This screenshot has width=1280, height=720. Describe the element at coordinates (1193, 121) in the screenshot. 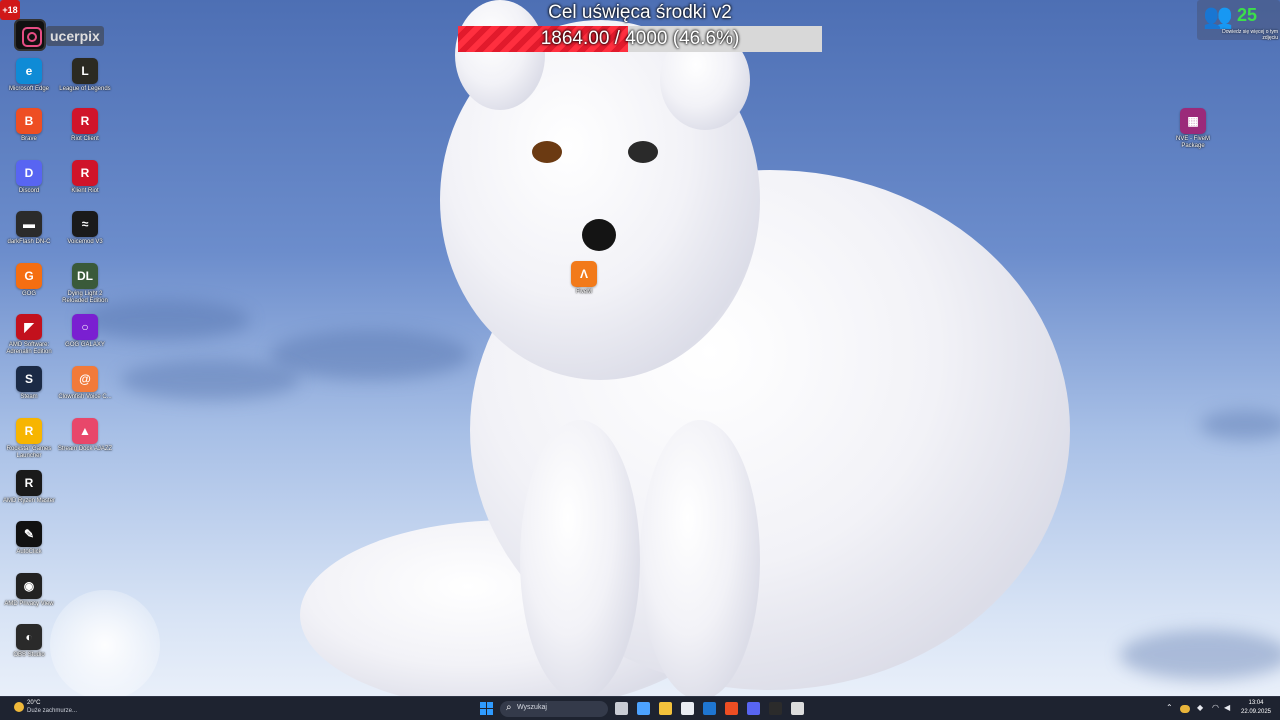

I see `winrar-archive-icon: ▦` at that location.